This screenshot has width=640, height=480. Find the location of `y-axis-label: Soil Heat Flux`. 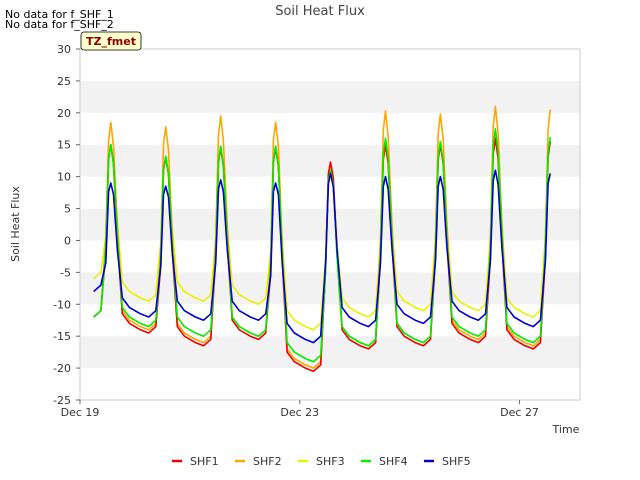

y-axis-label: Soil Heat Flux is located at coordinates (15, 224).